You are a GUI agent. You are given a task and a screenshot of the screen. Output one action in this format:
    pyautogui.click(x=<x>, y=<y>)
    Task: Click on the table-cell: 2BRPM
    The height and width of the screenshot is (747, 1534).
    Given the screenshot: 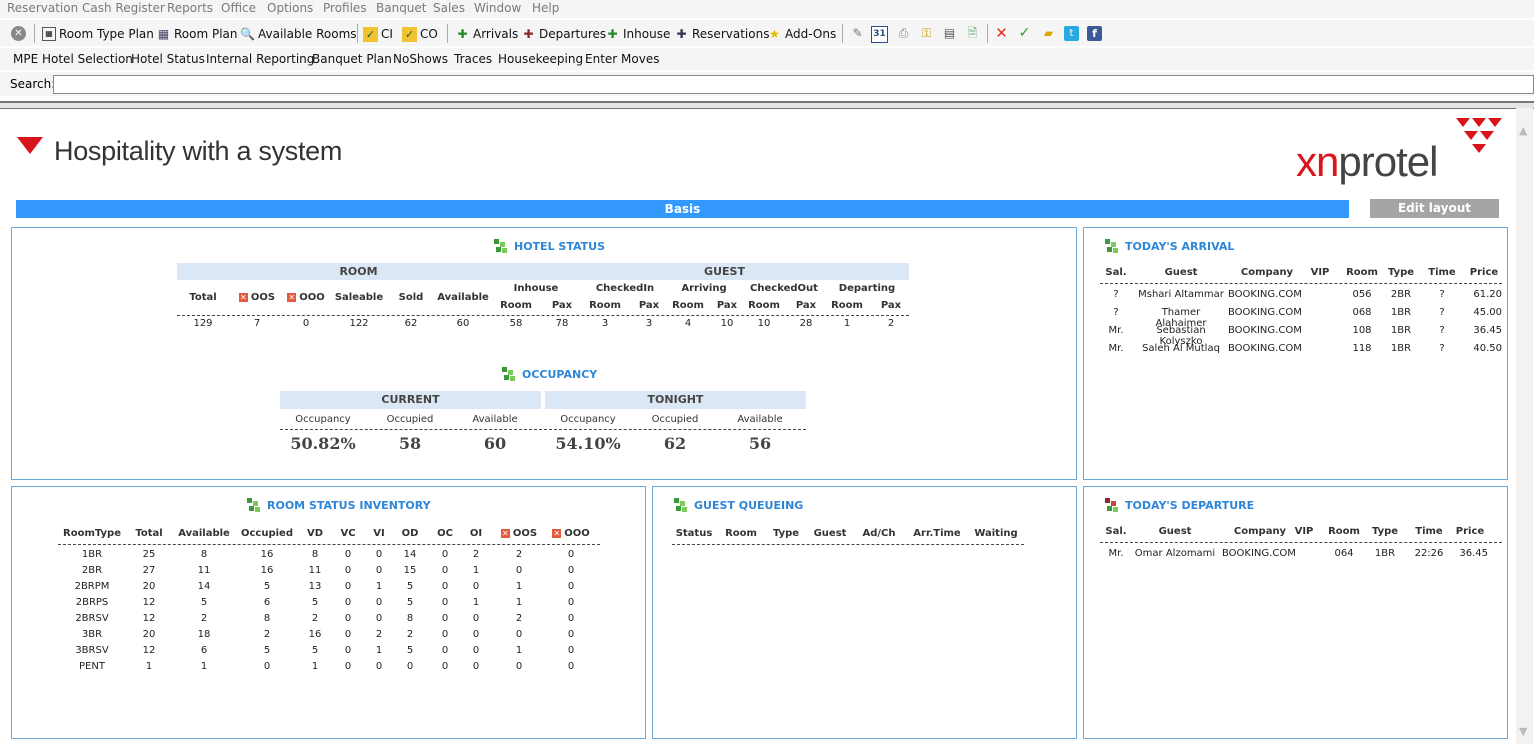 What is the action you would take?
    pyautogui.click(x=92, y=586)
    